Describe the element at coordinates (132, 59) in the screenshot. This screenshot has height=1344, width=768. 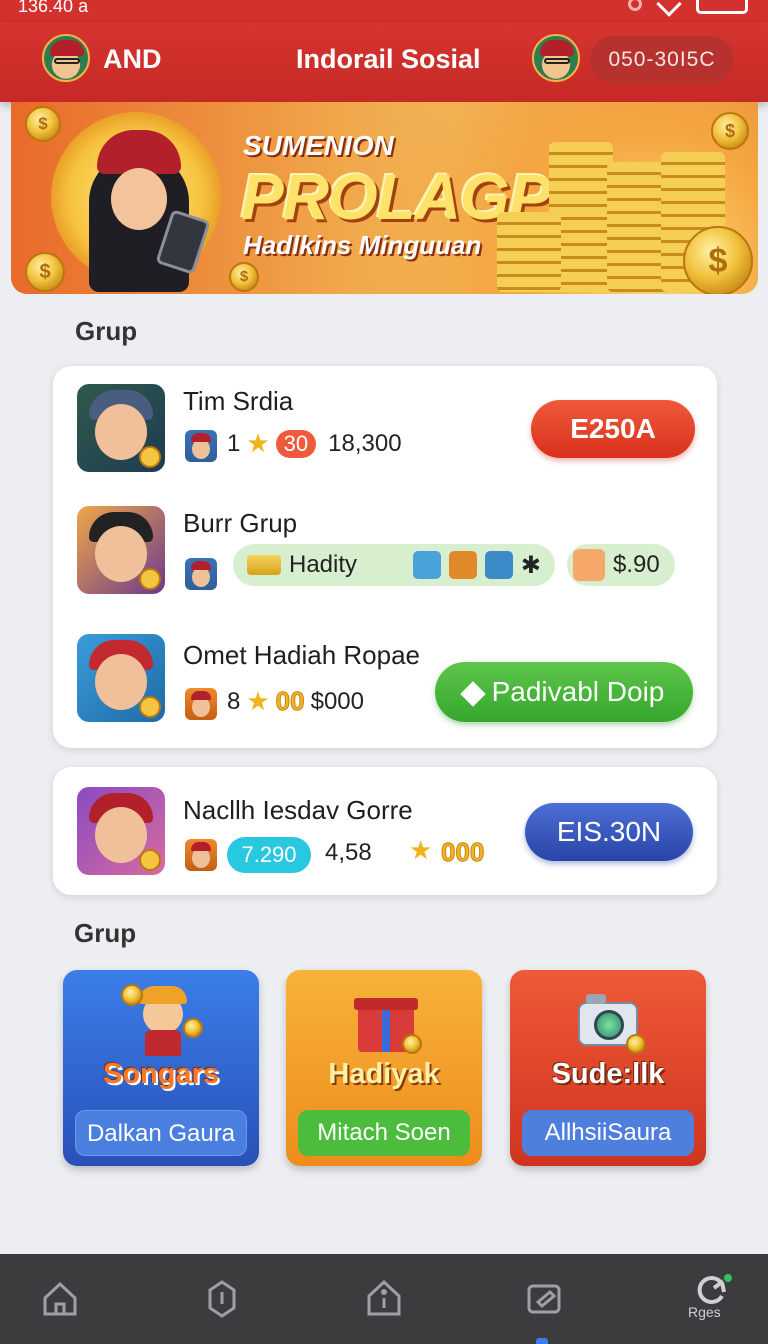
I see `brand-label: AND` at that location.